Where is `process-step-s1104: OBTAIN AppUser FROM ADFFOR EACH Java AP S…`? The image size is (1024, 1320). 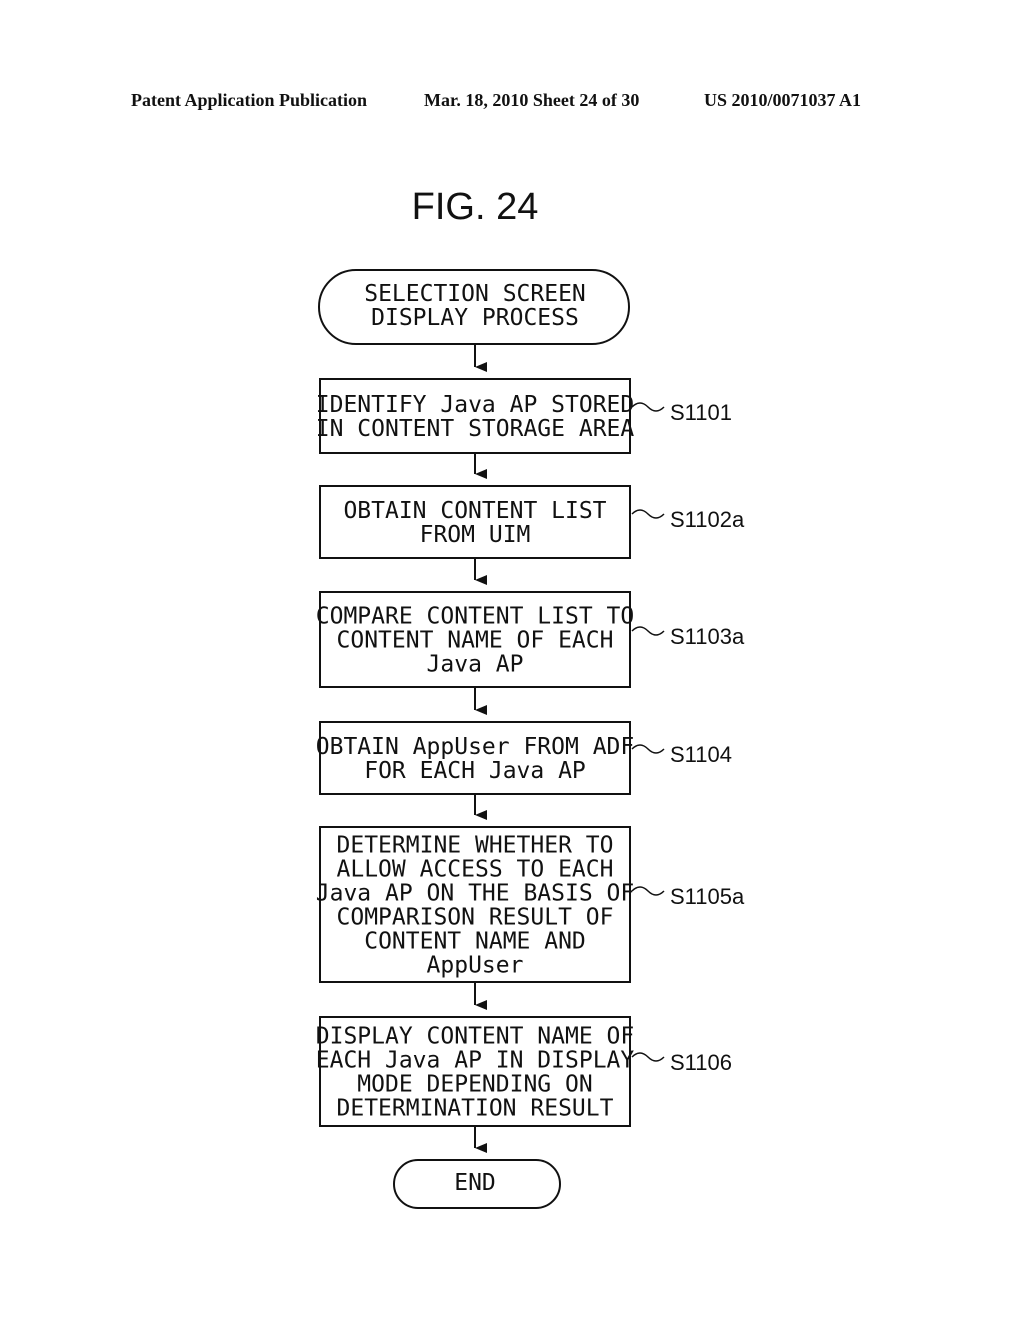
process-step-s1104: OBTAIN AppUser FROM ADFFOR EACH Java AP S… is located at coordinates (524, 758).